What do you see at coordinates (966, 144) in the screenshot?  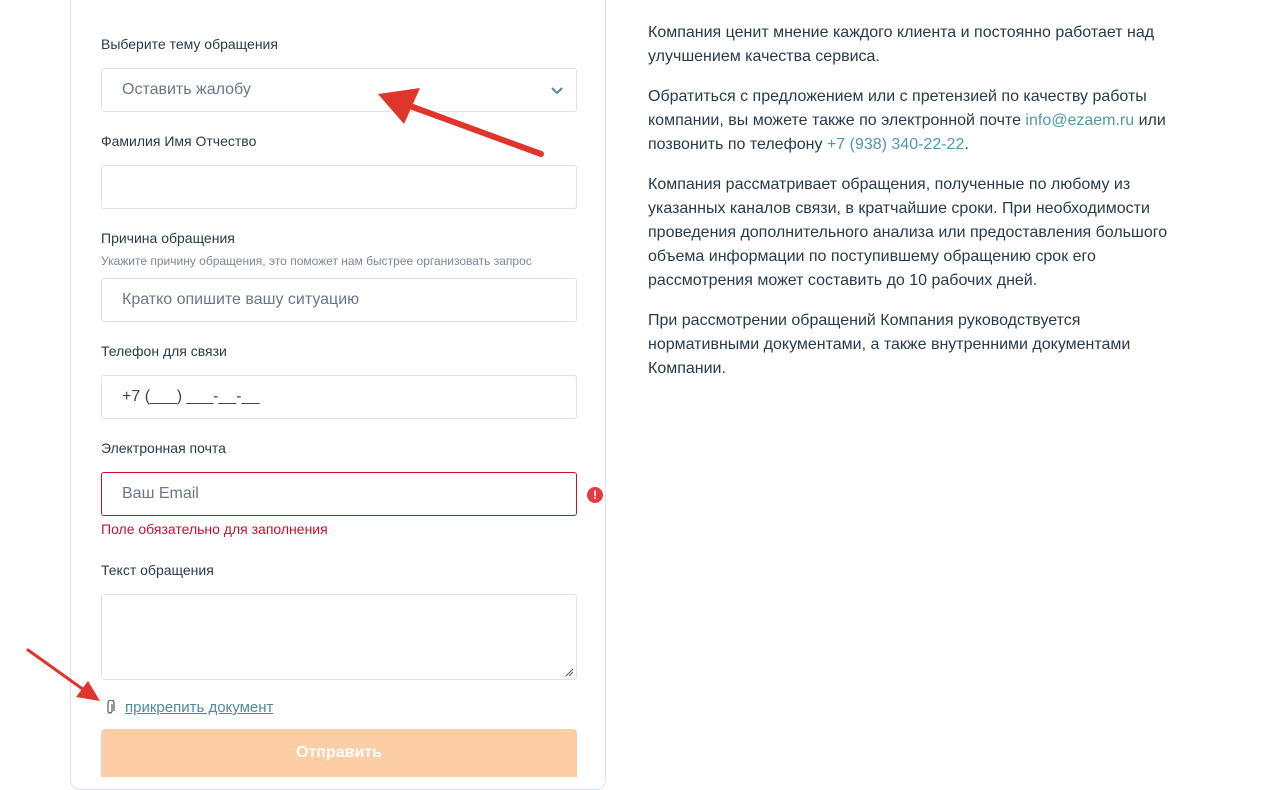 I see `info-p2-text-after: .` at bounding box center [966, 144].